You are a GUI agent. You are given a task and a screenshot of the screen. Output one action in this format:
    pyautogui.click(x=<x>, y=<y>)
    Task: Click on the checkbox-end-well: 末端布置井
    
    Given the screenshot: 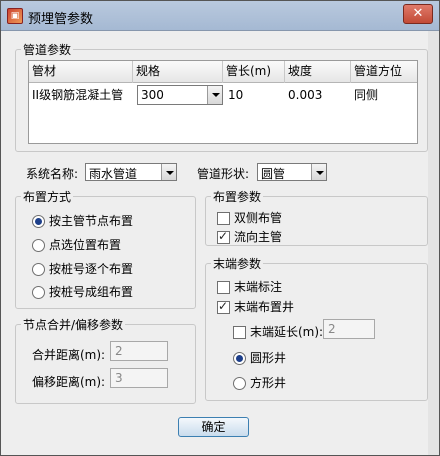 What is the action you would take?
    pyautogui.click(x=255, y=306)
    